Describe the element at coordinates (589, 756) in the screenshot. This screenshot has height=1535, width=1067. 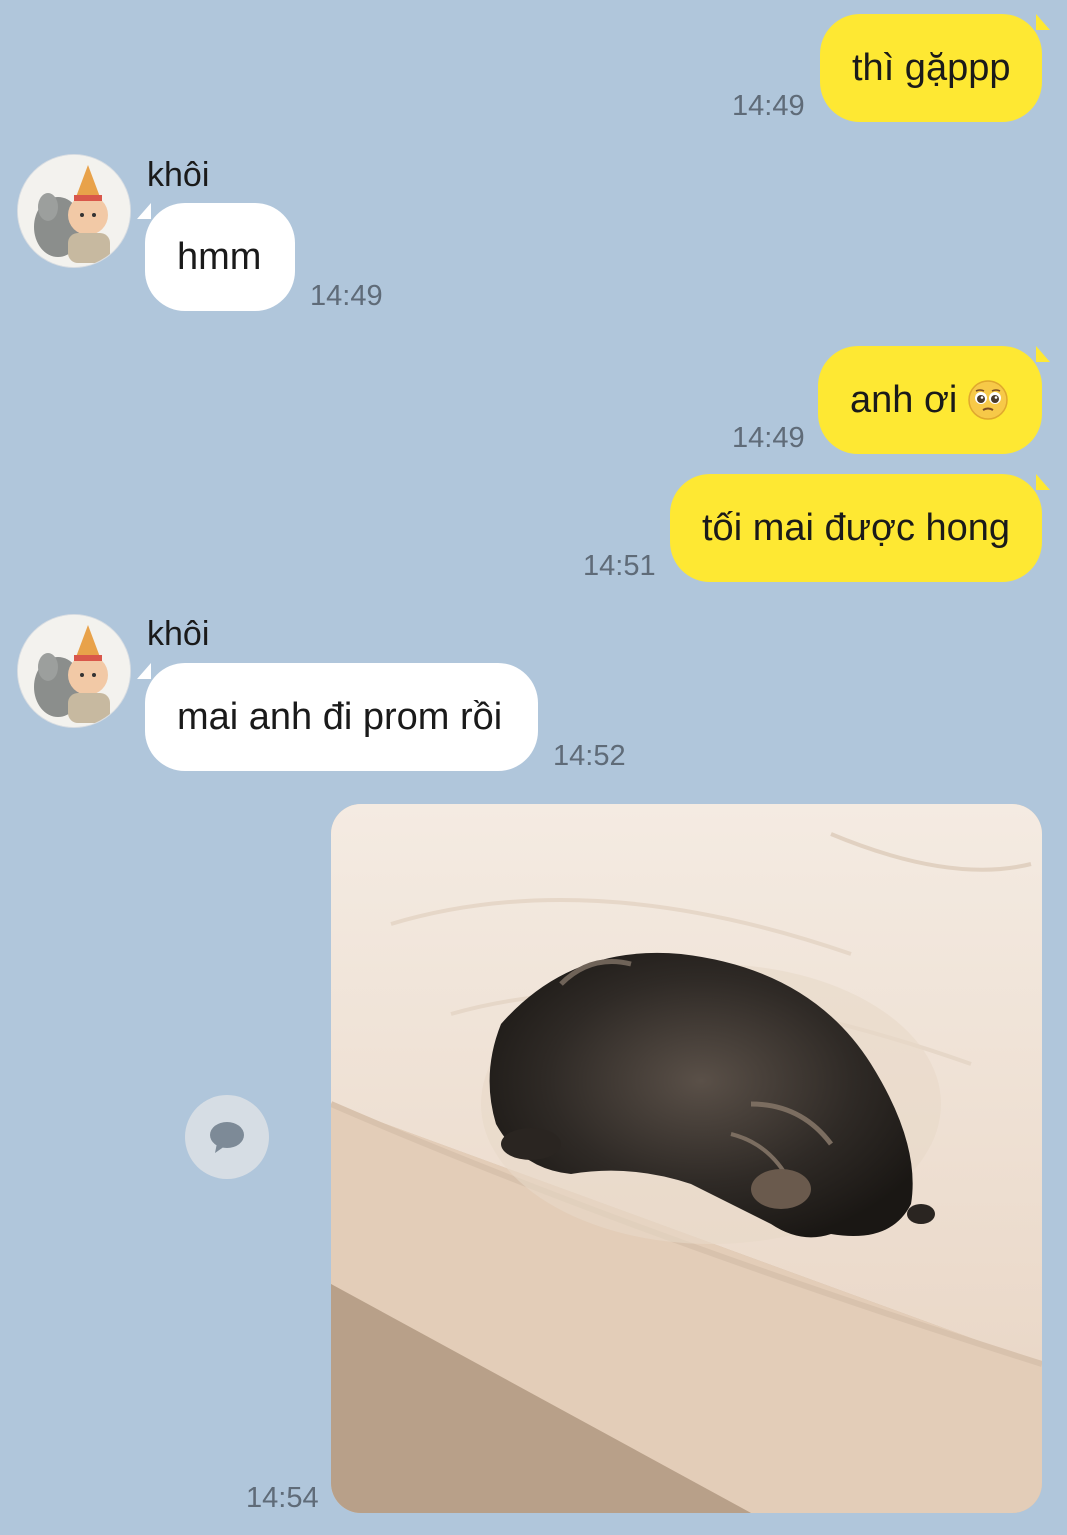
I see `message-timestamp: 14:52` at that location.